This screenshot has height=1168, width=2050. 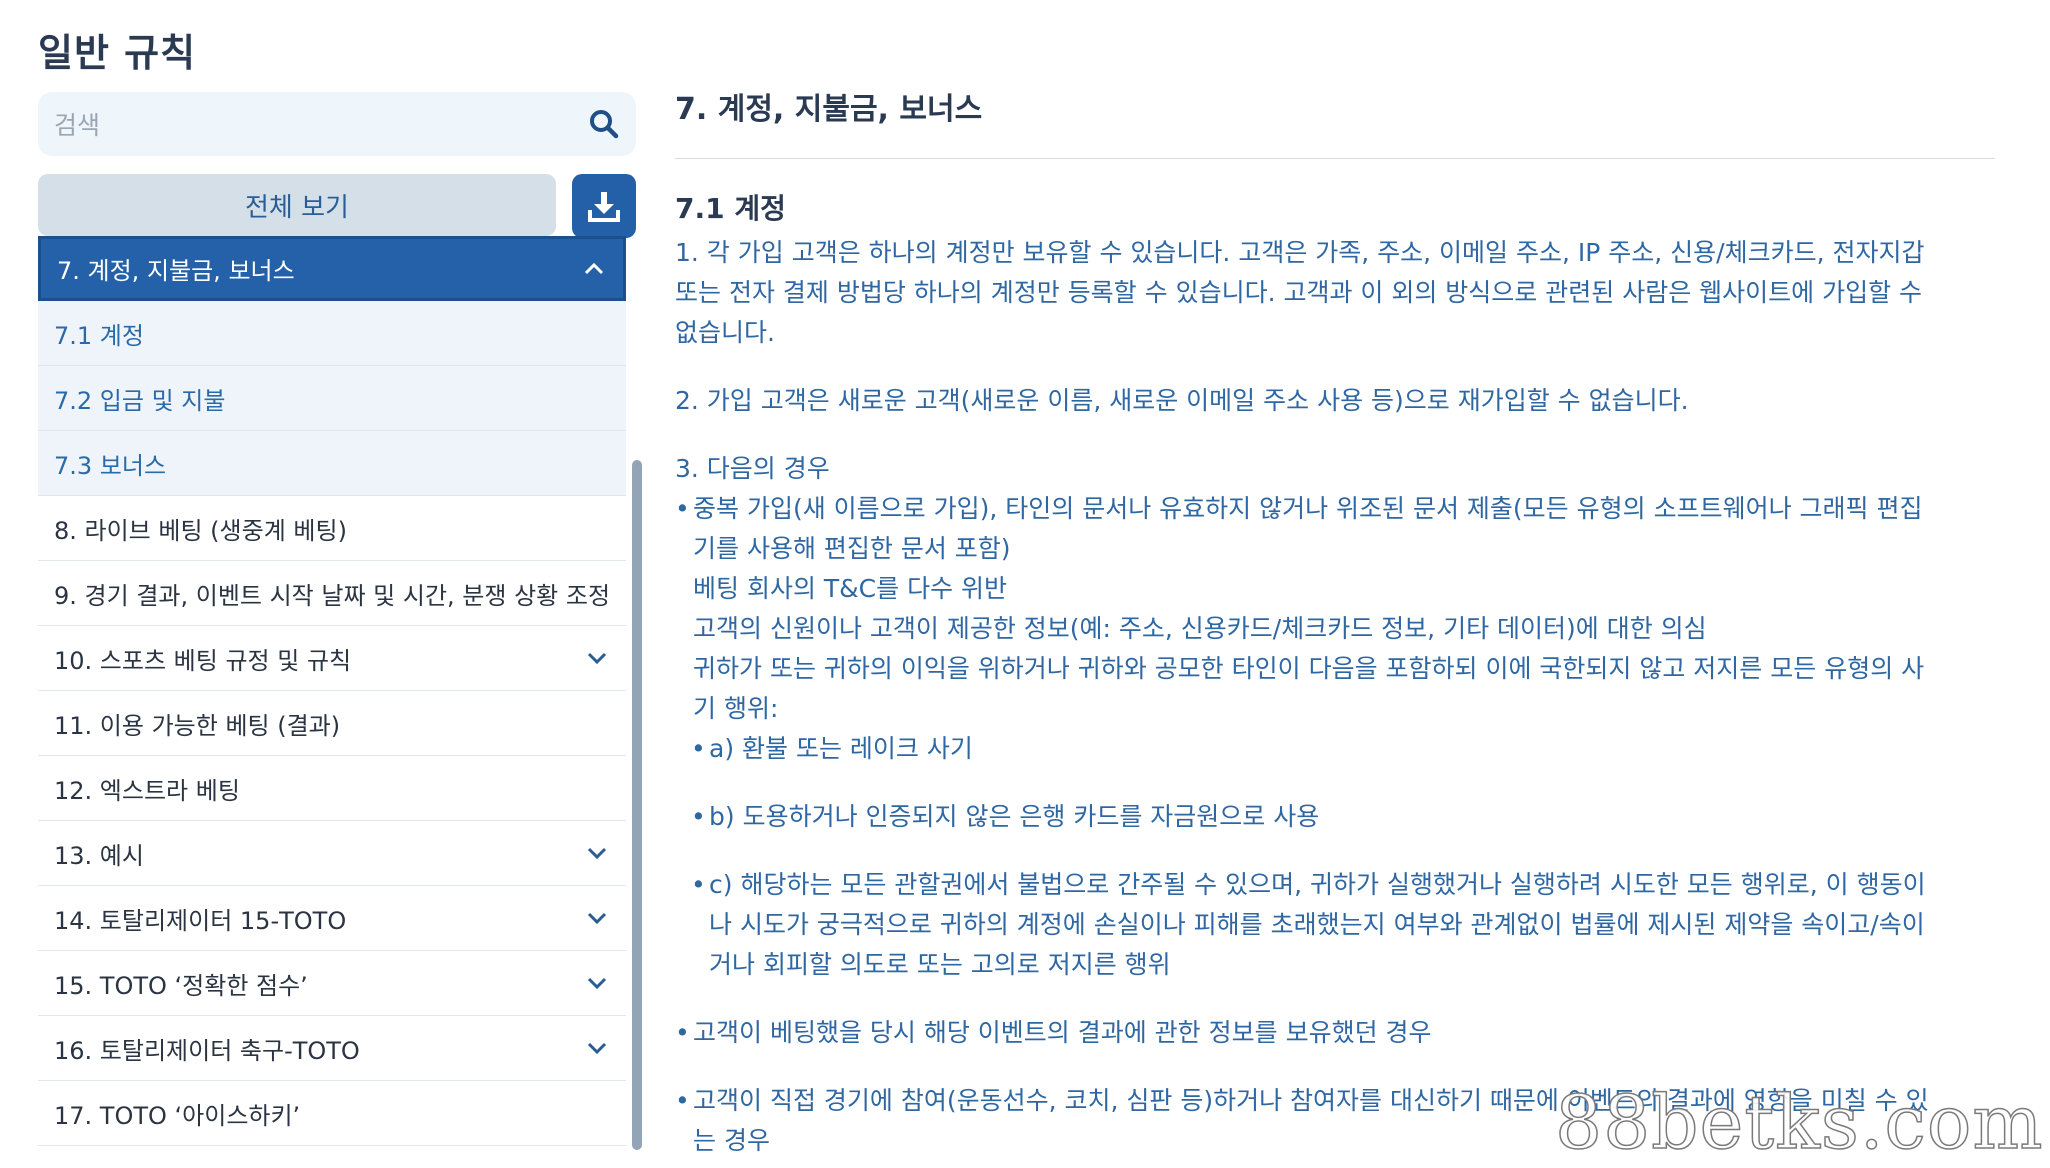 I want to click on sidebar-scrollbar, so click(x=637, y=805).